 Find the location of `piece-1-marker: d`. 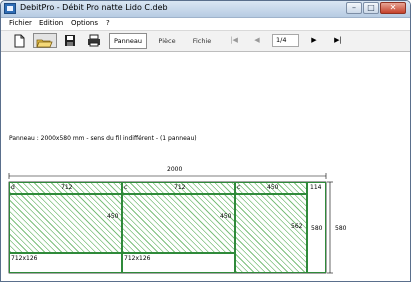

piece-1-marker: d is located at coordinates (13, 187).